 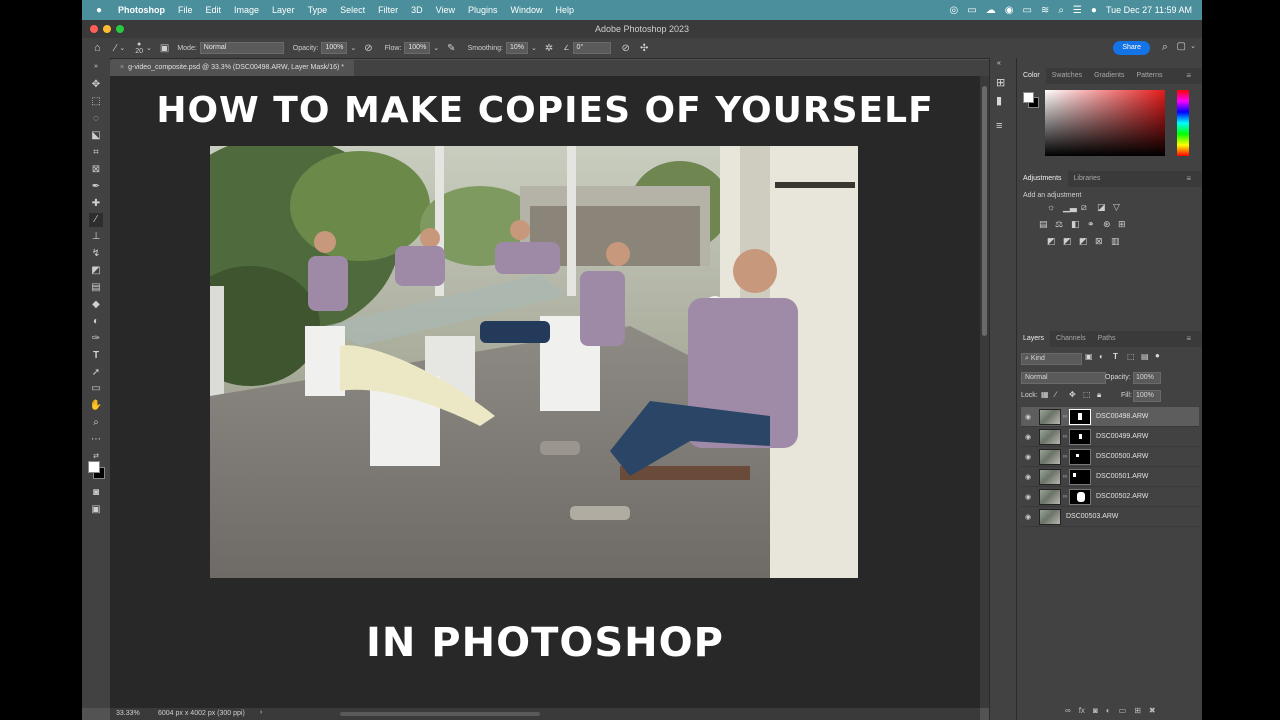 I want to click on layer-row: ◉ ∞ DSC00498.ARW, so click(x=1110, y=417).